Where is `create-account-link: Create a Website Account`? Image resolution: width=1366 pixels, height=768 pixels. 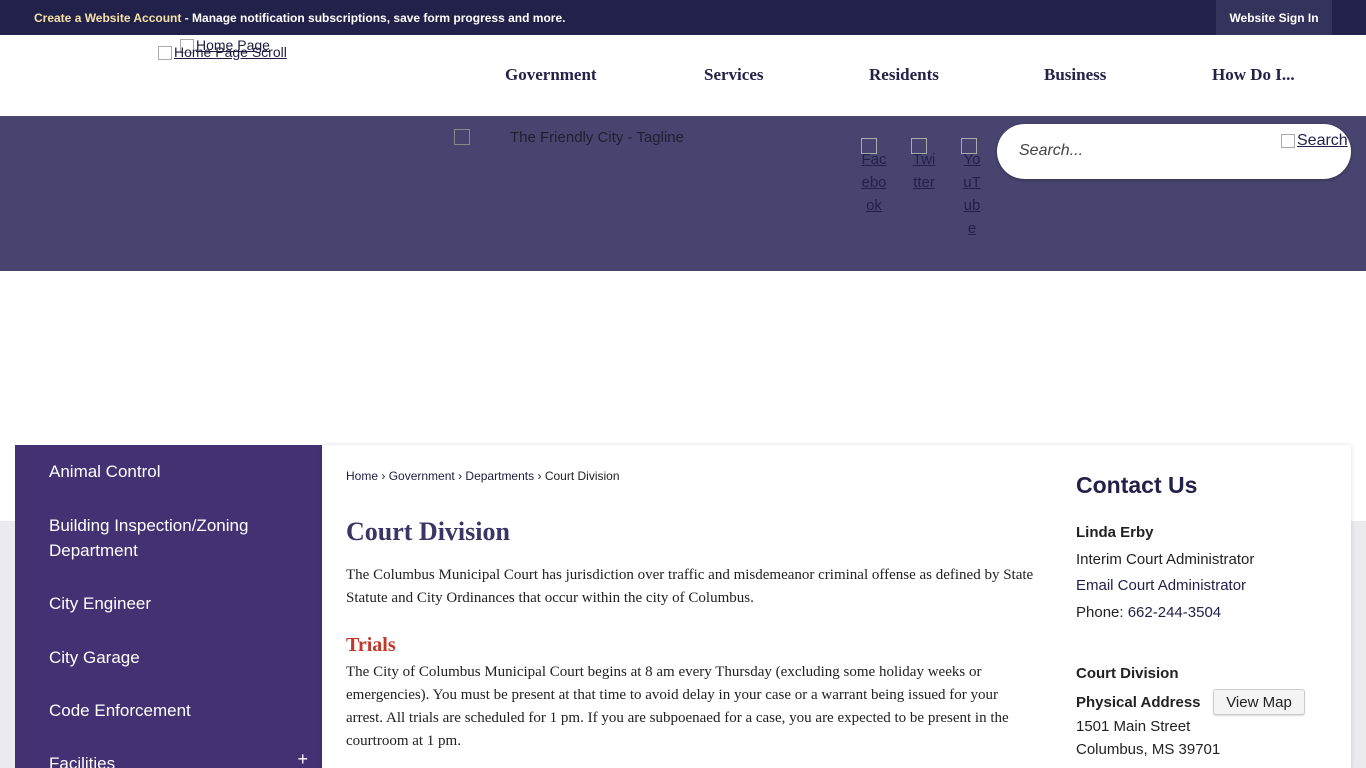 create-account-link: Create a Website Account is located at coordinates (107, 18).